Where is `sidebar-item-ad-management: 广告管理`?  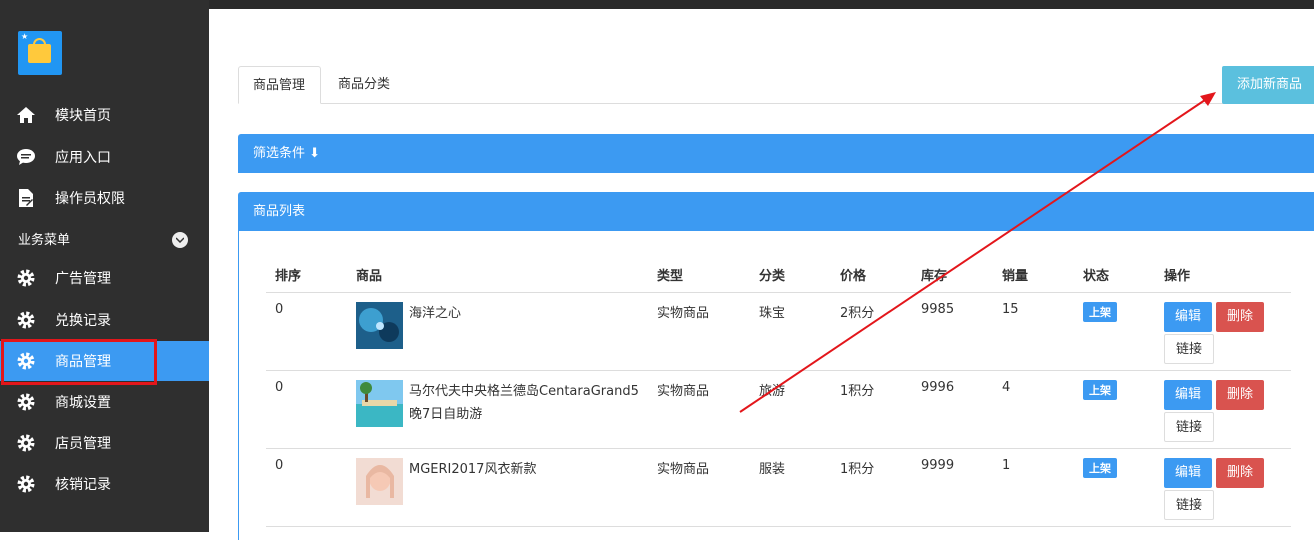
sidebar-item-ad-management: 广告管理 is located at coordinates (104, 278).